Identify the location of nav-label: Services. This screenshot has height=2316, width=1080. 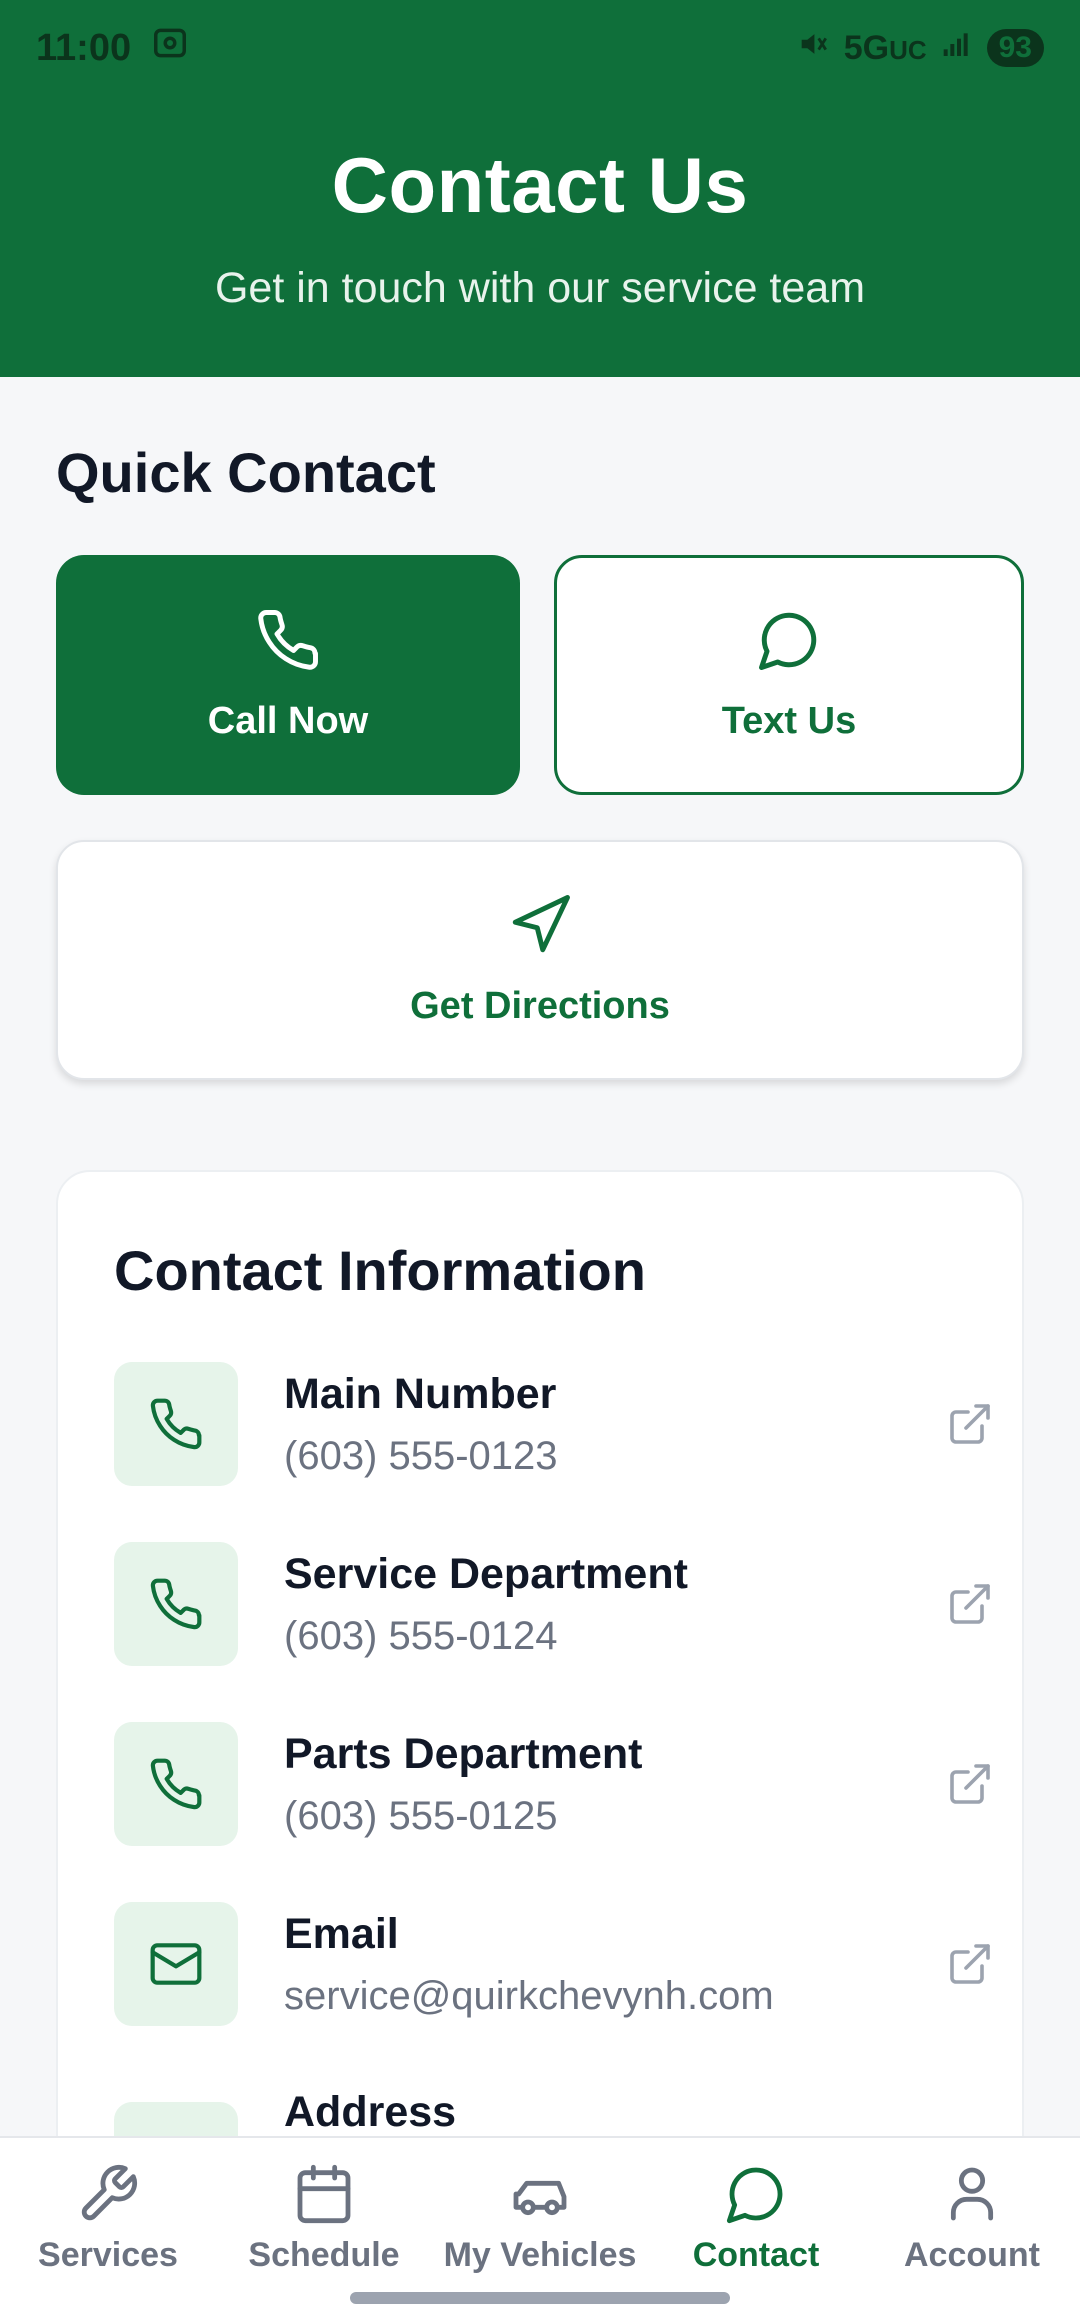
(108, 2255).